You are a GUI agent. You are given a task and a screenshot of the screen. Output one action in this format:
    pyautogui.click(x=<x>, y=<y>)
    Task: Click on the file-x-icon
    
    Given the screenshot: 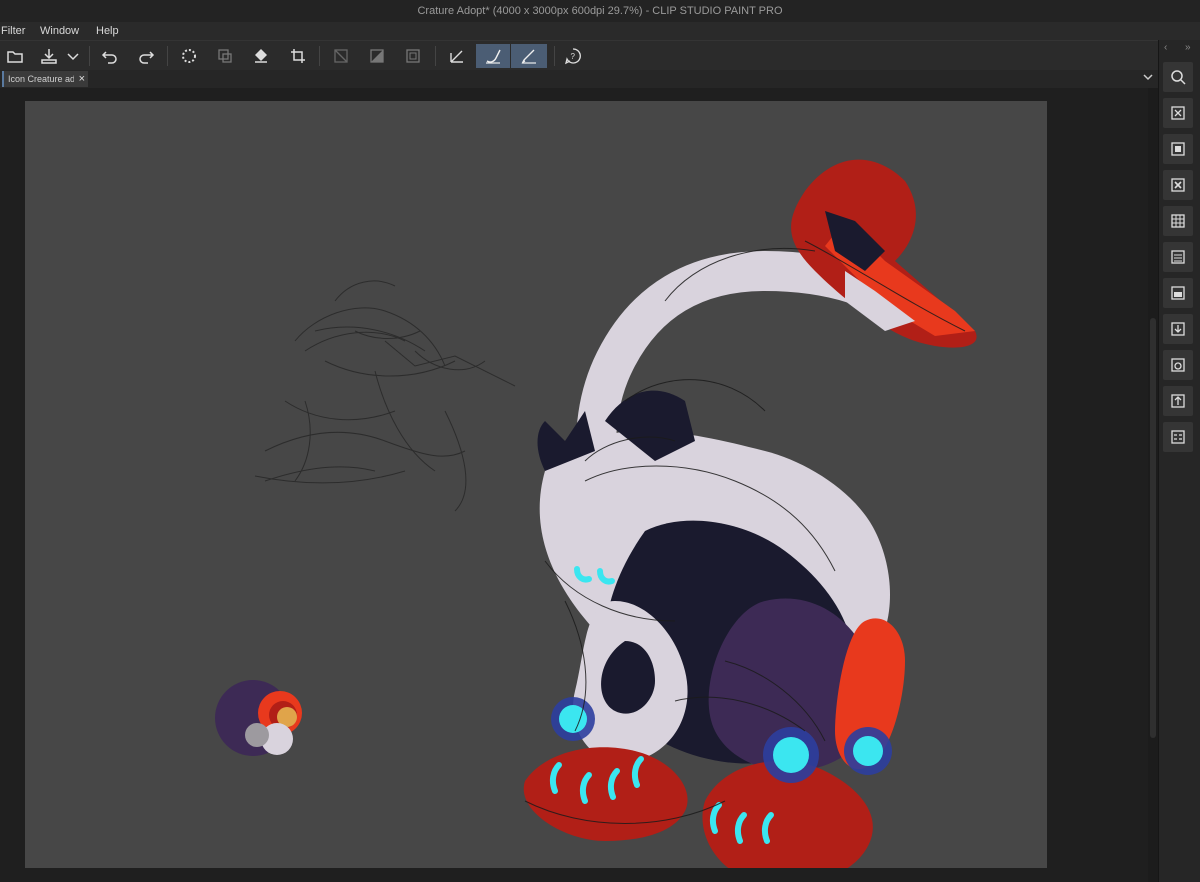 What is the action you would take?
    pyautogui.click(x=1178, y=113)
    